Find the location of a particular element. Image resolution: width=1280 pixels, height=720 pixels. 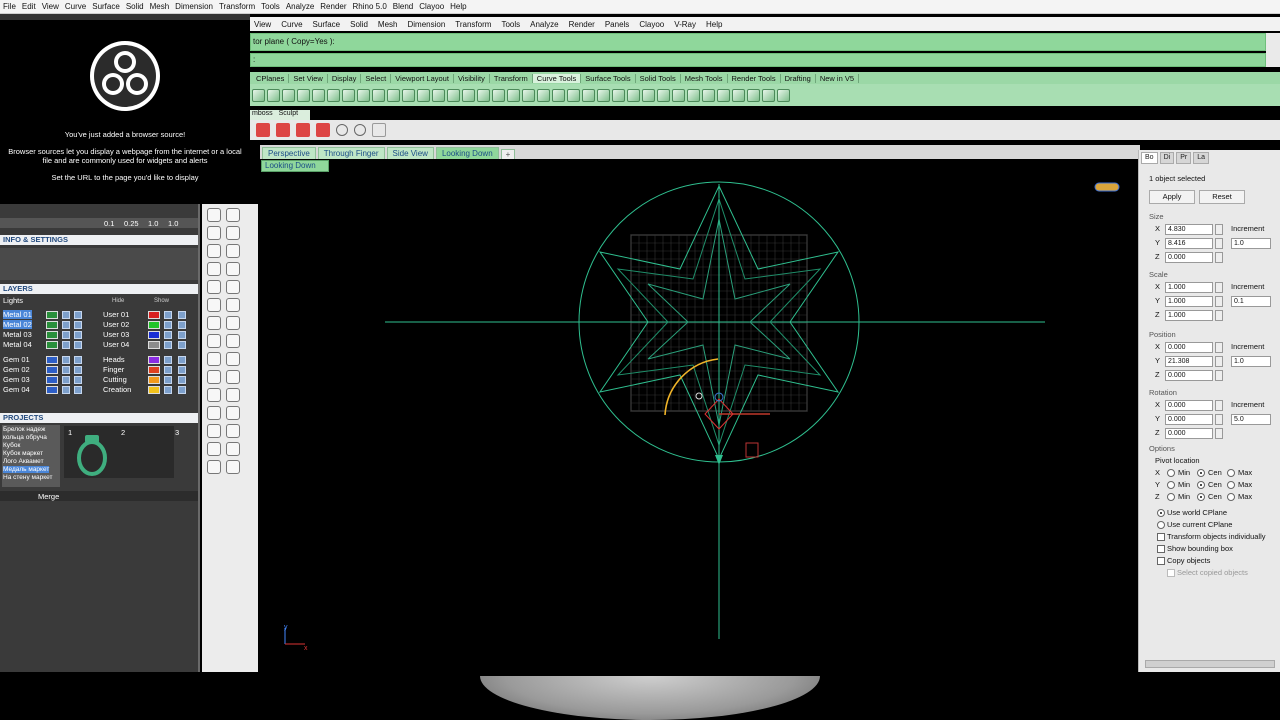

project-item: На стену маркет is located at coordinates (28, 477).